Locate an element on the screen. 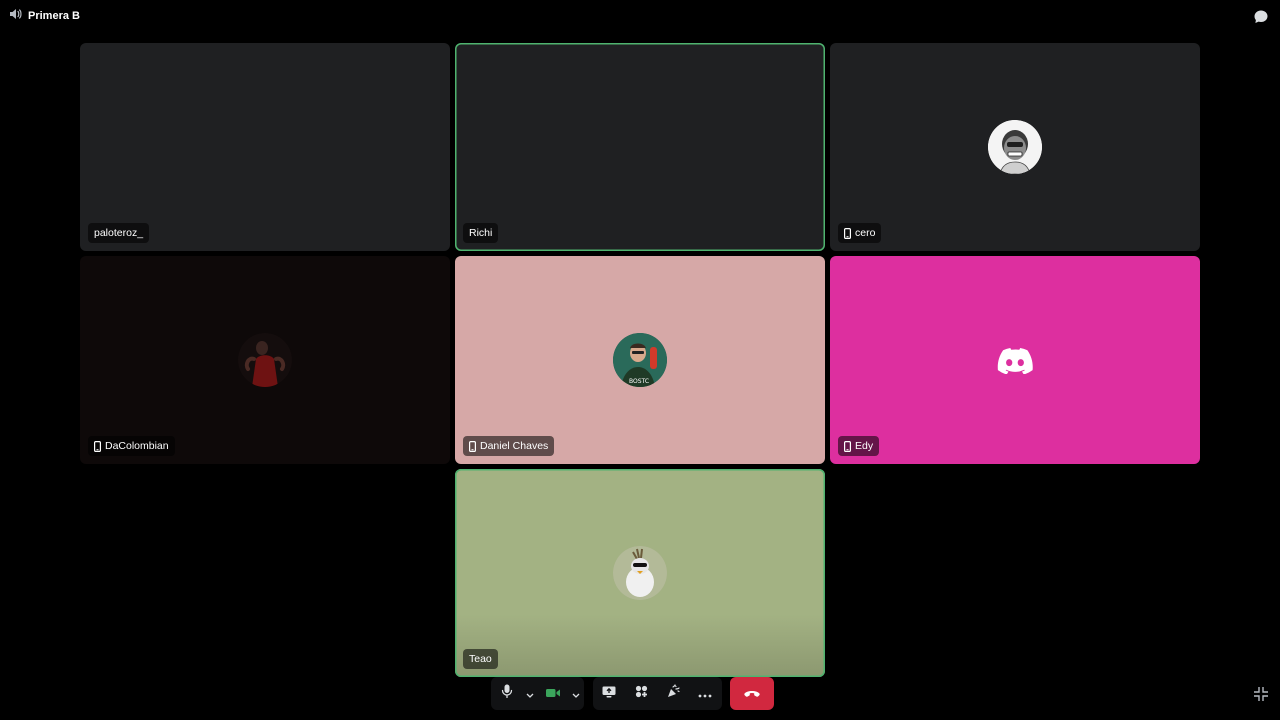 This screenshot has width=1280, height=720. participant-name-tag: Daniel Chaves is located at coordinates (509, 446).